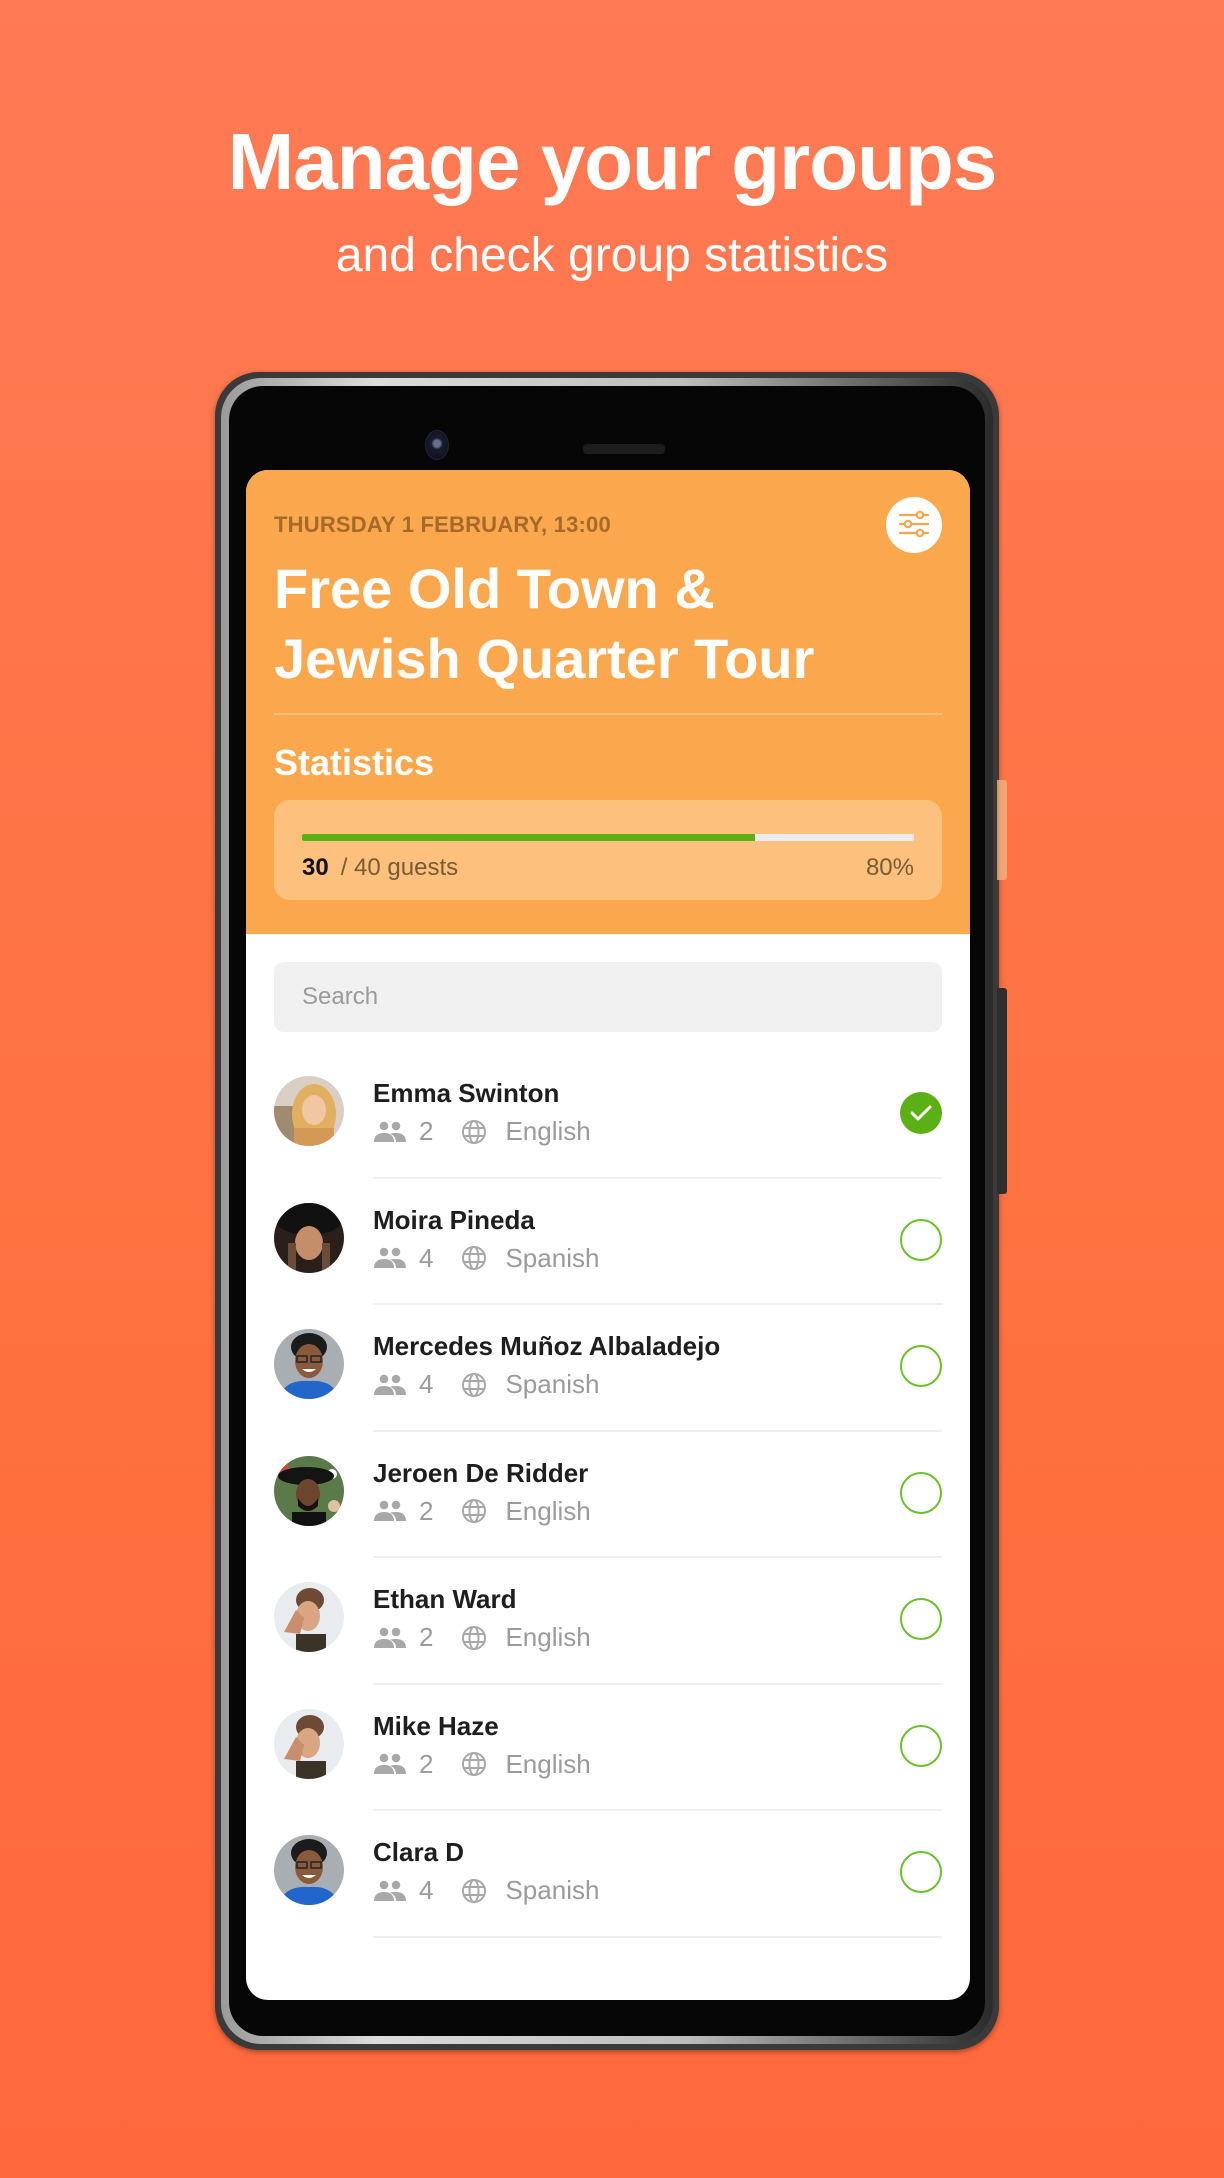  I want to click on guest-name: Moira Pineda, so click(454, 1219).